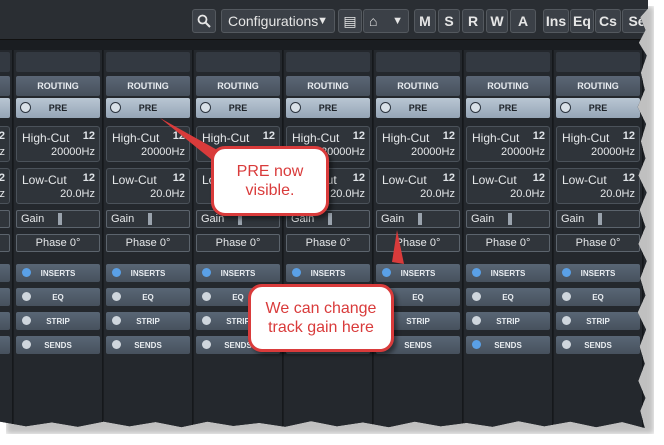 The width and height of the screenshot is (664, 445). What do you see at coordinates (350, 21) in the screenshot?
I see `mixer-list-button: ▤` at bounding box center [350, 21].